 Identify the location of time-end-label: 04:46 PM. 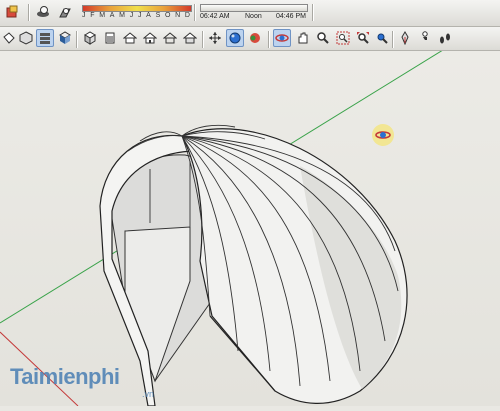
(291, 16).